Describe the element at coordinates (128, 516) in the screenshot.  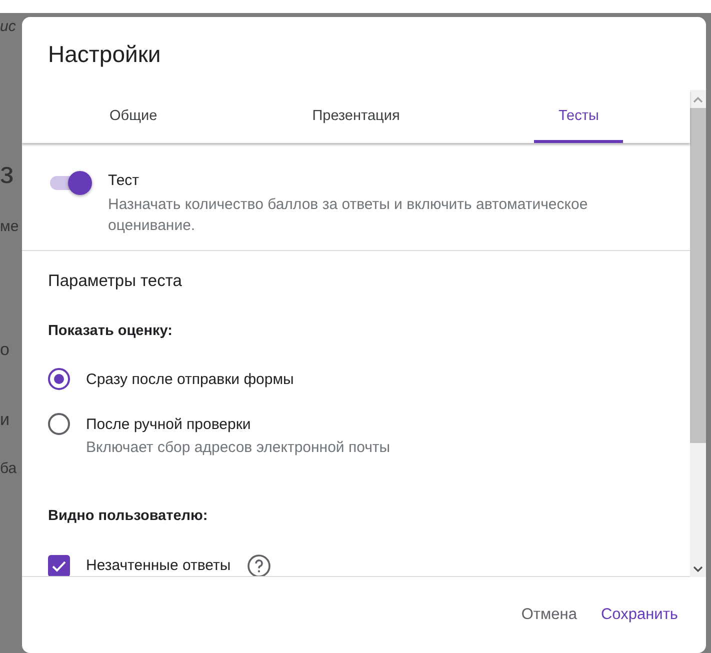
I see `group-heading: Видно пользователю:` at that location.